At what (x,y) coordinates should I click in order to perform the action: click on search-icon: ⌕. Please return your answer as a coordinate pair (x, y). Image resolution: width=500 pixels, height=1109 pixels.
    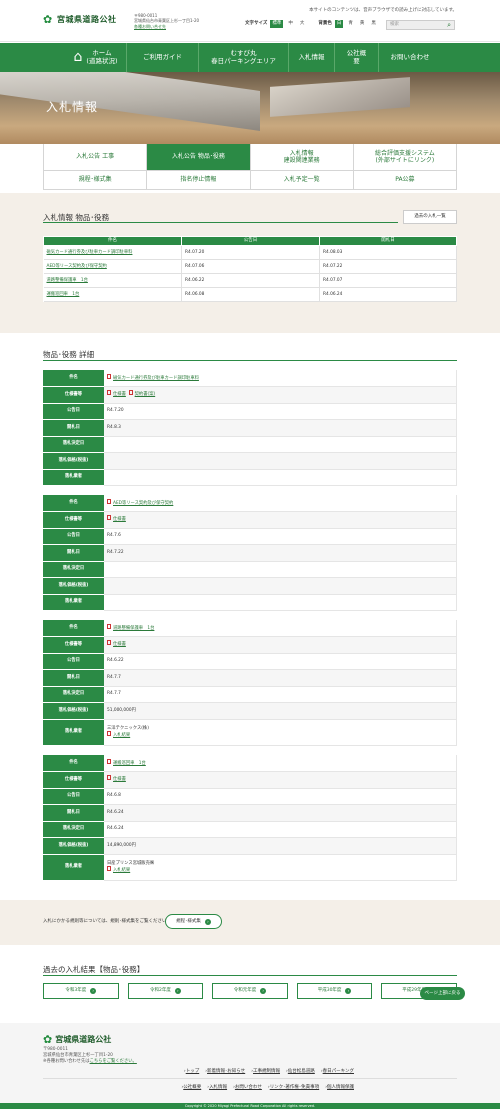
    Looking at the image, I should click on (449, 25).